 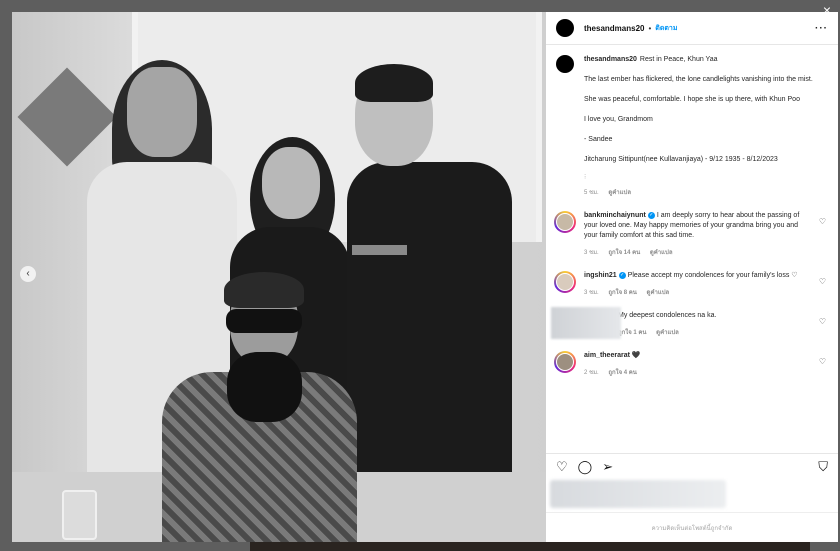 I want to click on like-heart-icon: ♡, so click(x=562, y=467).